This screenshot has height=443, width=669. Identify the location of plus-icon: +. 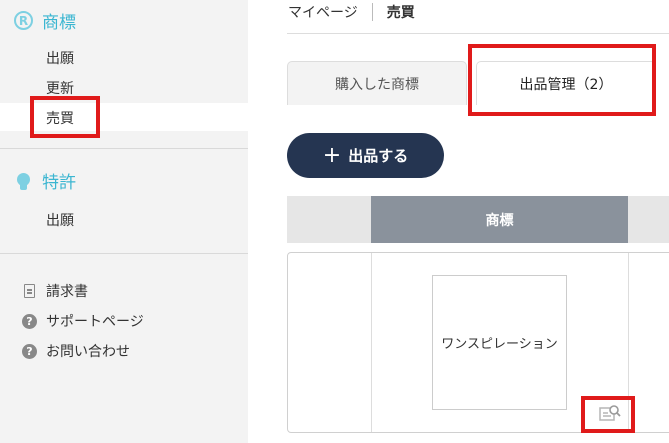
(332, 155).